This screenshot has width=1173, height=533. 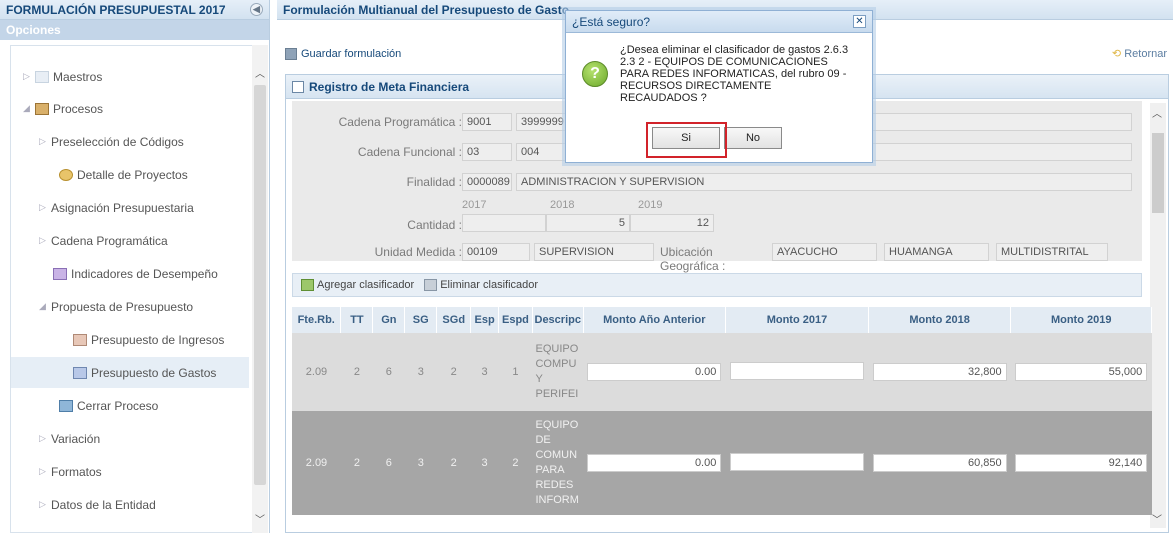 What do you see at coordinates (557, 349) in the screenshot?
I see `description-line: EQUIPO` at bounding box center [557, 349].